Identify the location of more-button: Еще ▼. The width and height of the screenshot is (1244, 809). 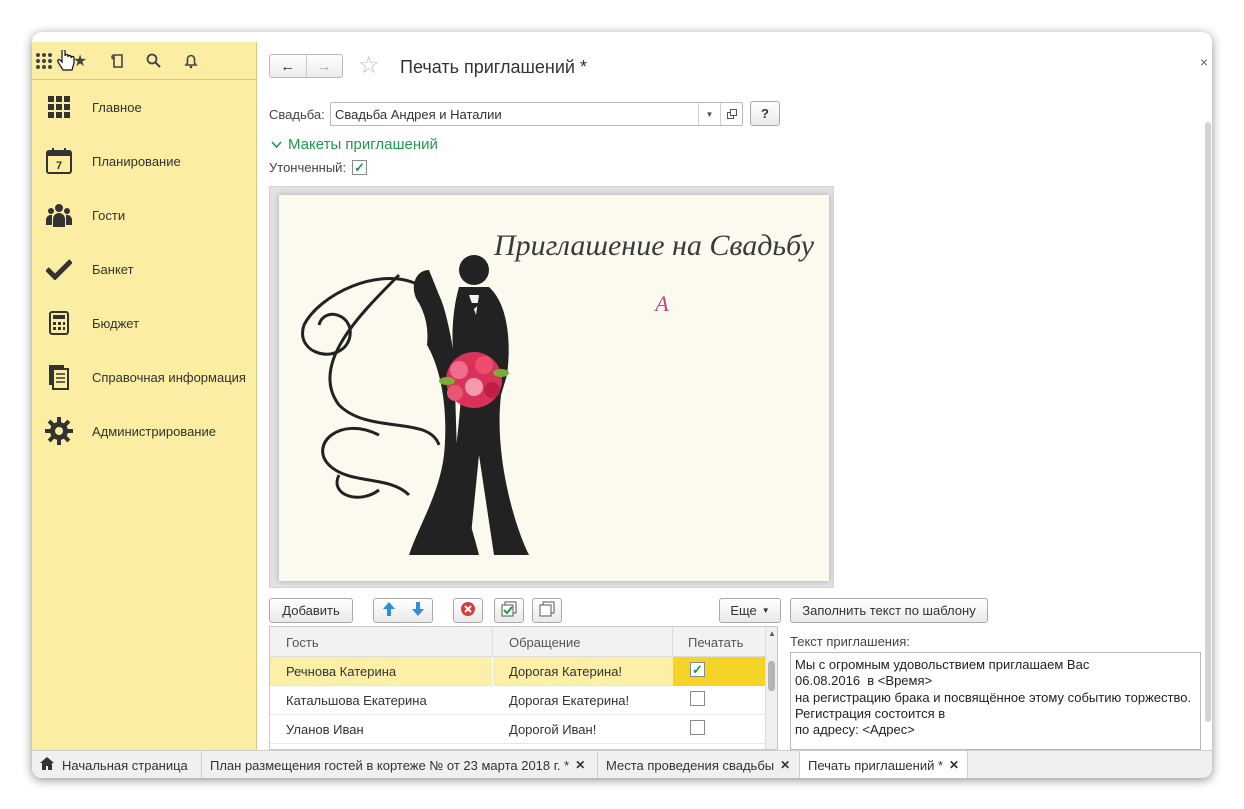
(750, 610).